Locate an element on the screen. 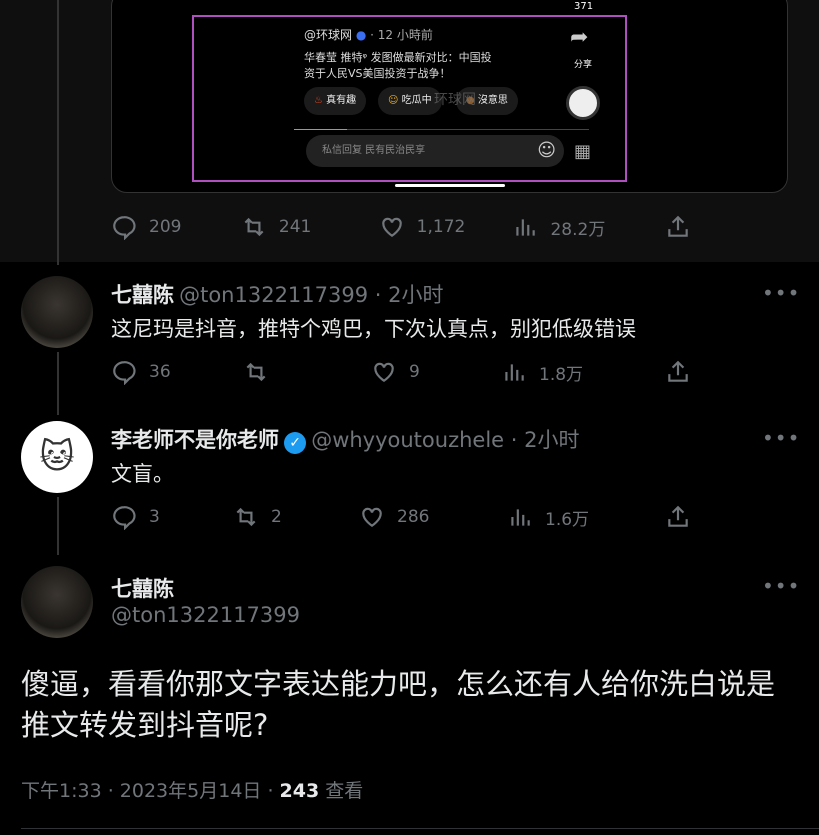  reply-button: 36 is located at coordinates (177, 372).